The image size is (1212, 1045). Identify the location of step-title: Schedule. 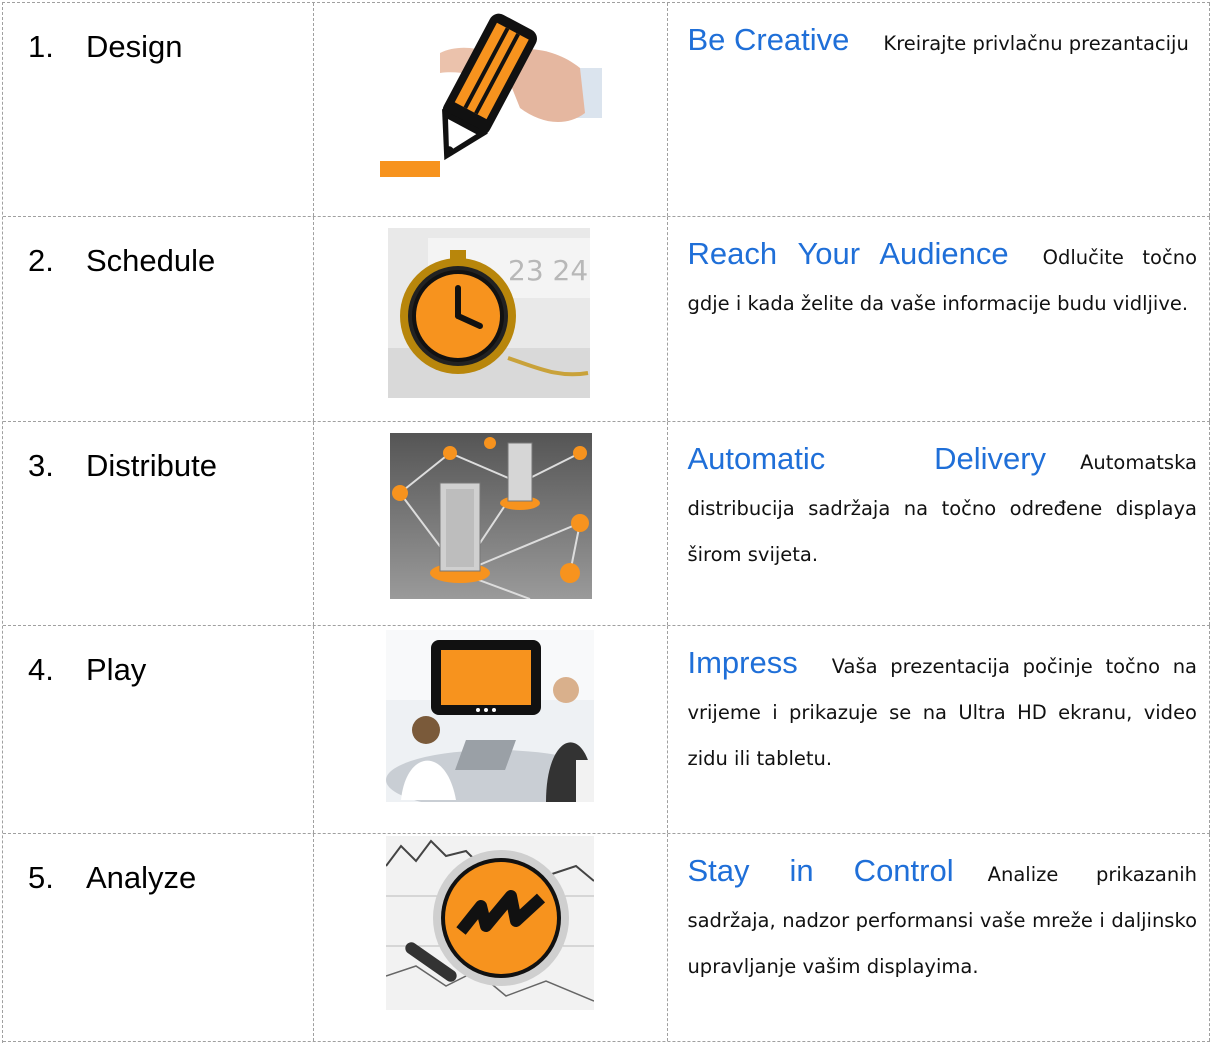
(151, 260).